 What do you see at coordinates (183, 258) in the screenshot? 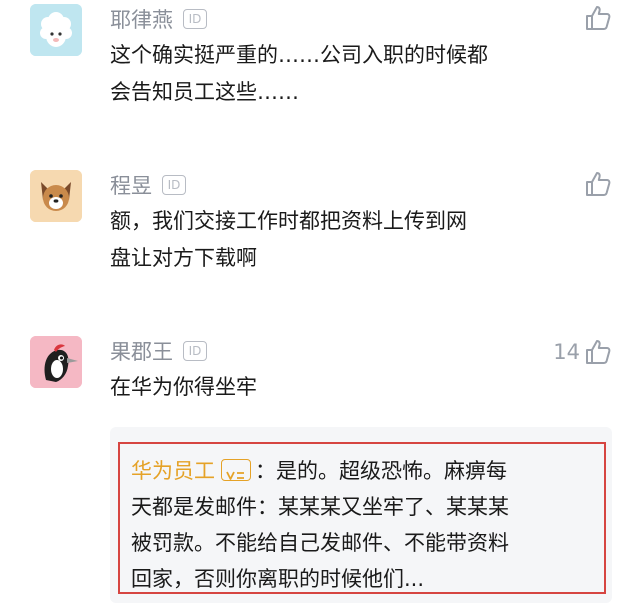
I see `comment-line: 盘让对方下载啊` at bounding box center [183, 258].